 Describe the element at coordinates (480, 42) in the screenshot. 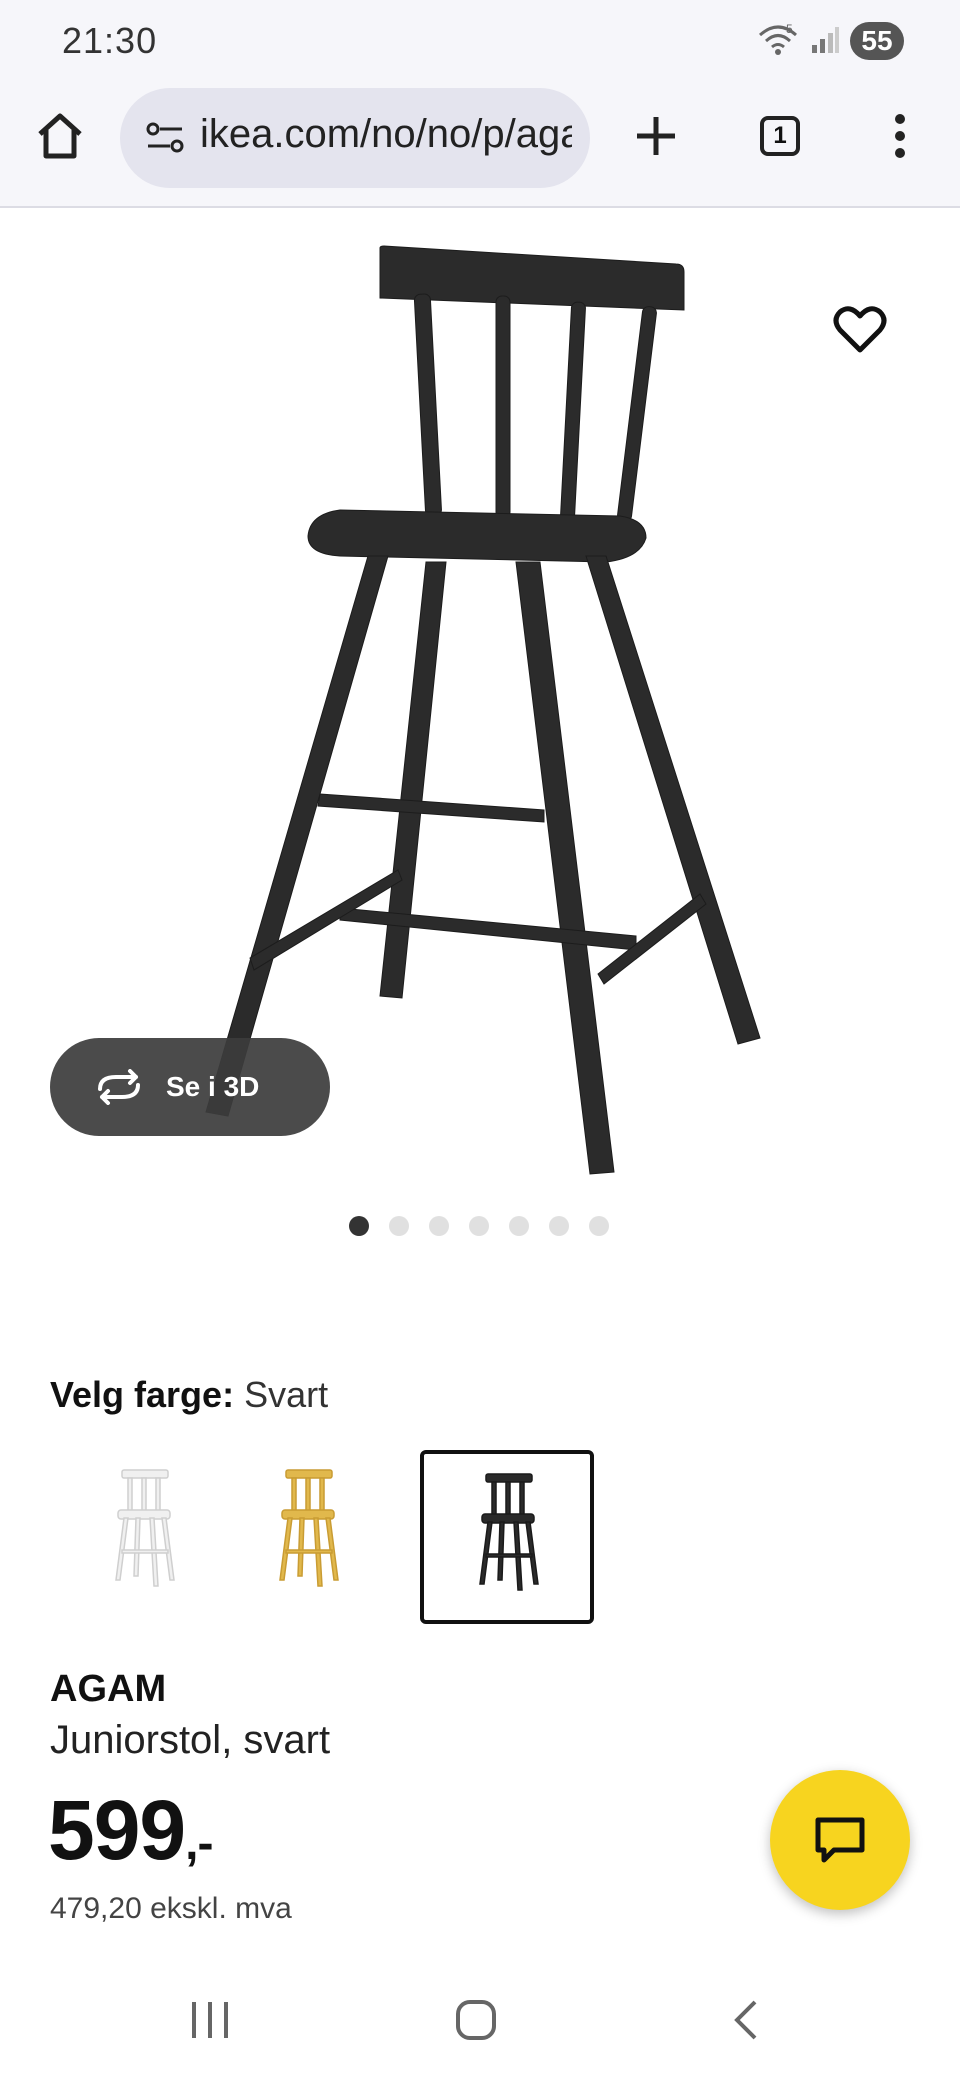

I see `status-bar: 21:30 5 55` at that location.